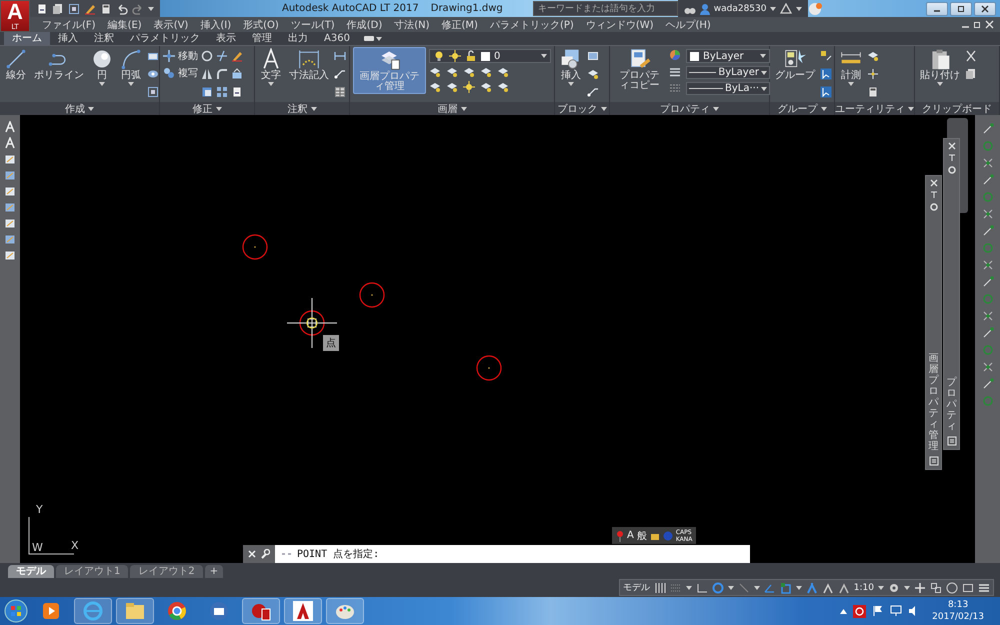 This screenshot has width=1000, height=625. What do you see at coordinates (340, 56) in the screenshot?
I see `linear-dimension-icon` at bounding box center [340, 56].